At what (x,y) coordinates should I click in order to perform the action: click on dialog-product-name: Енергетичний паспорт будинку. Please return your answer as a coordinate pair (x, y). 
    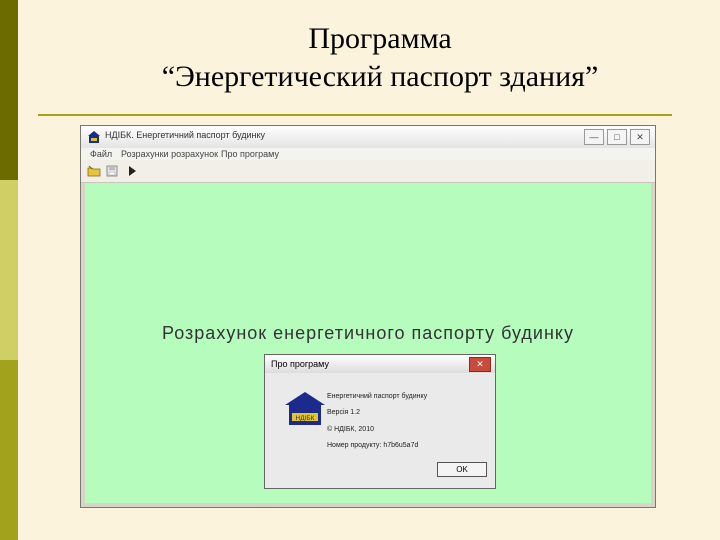
    Looking at the image, I should click on (377, 396).